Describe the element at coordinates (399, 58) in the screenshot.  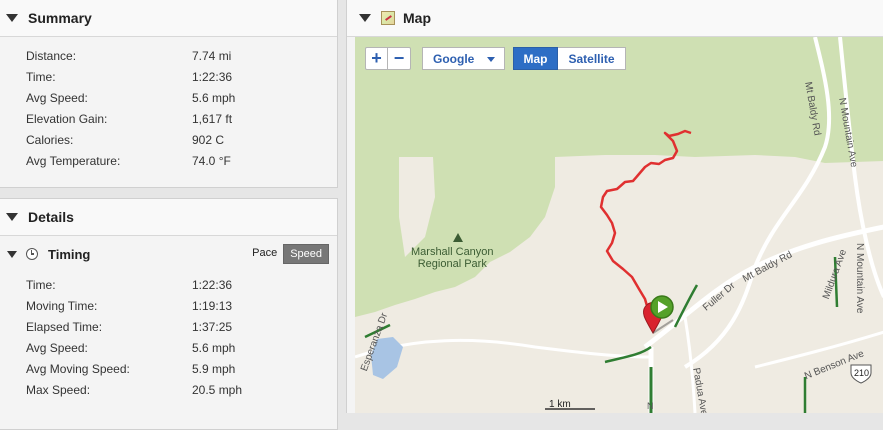
I see `zoom-out-button: −` at that location.